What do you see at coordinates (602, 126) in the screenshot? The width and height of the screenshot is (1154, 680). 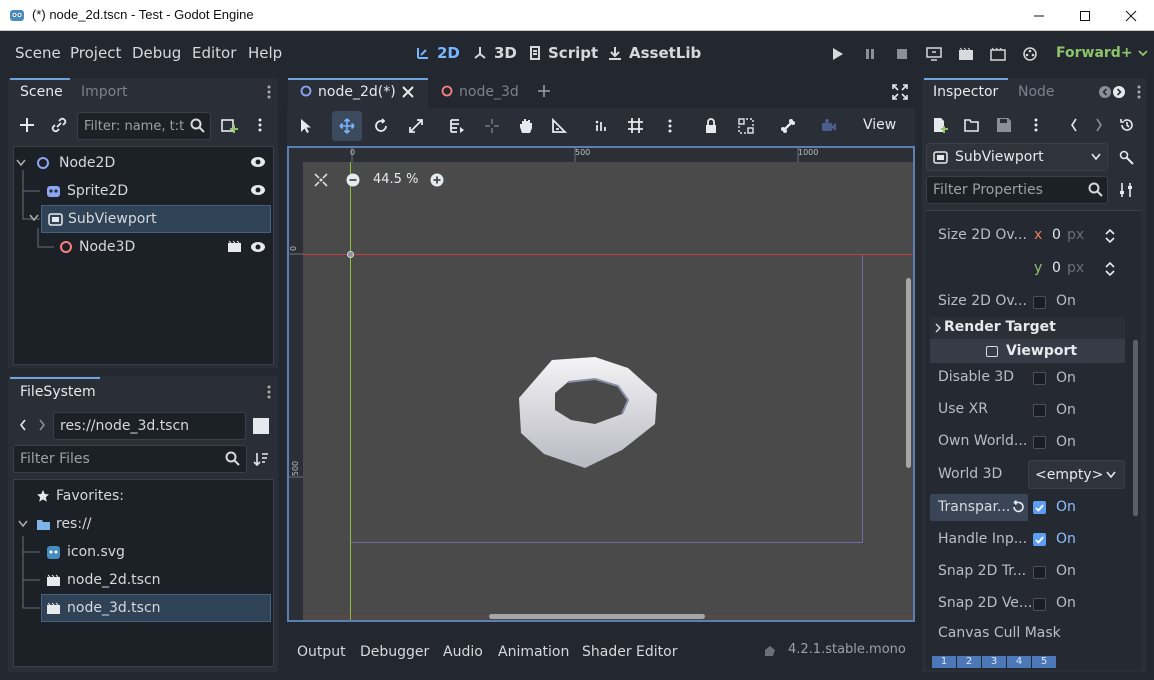 I see `smart-snap-icon` at bounding box center [602, 126].